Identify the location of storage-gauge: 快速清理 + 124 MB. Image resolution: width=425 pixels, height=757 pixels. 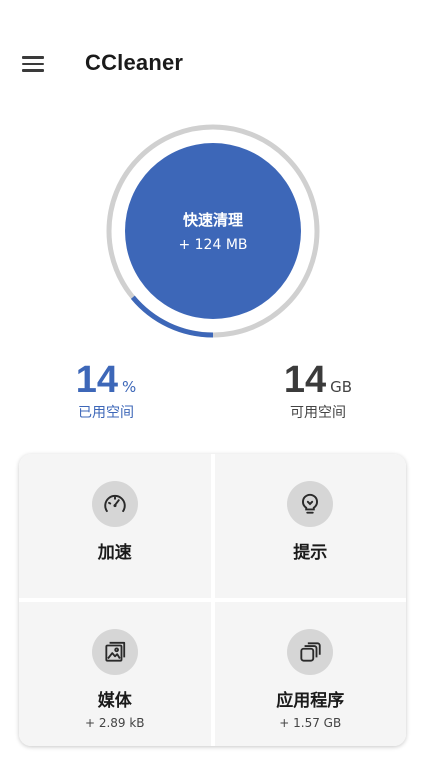
(213, 231).